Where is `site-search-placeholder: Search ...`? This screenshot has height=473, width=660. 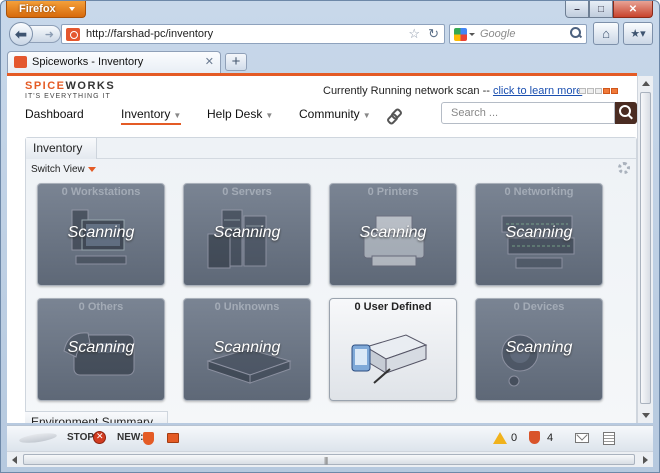 site-search-placeholder: Search ... is located at coordinates (475, 113).